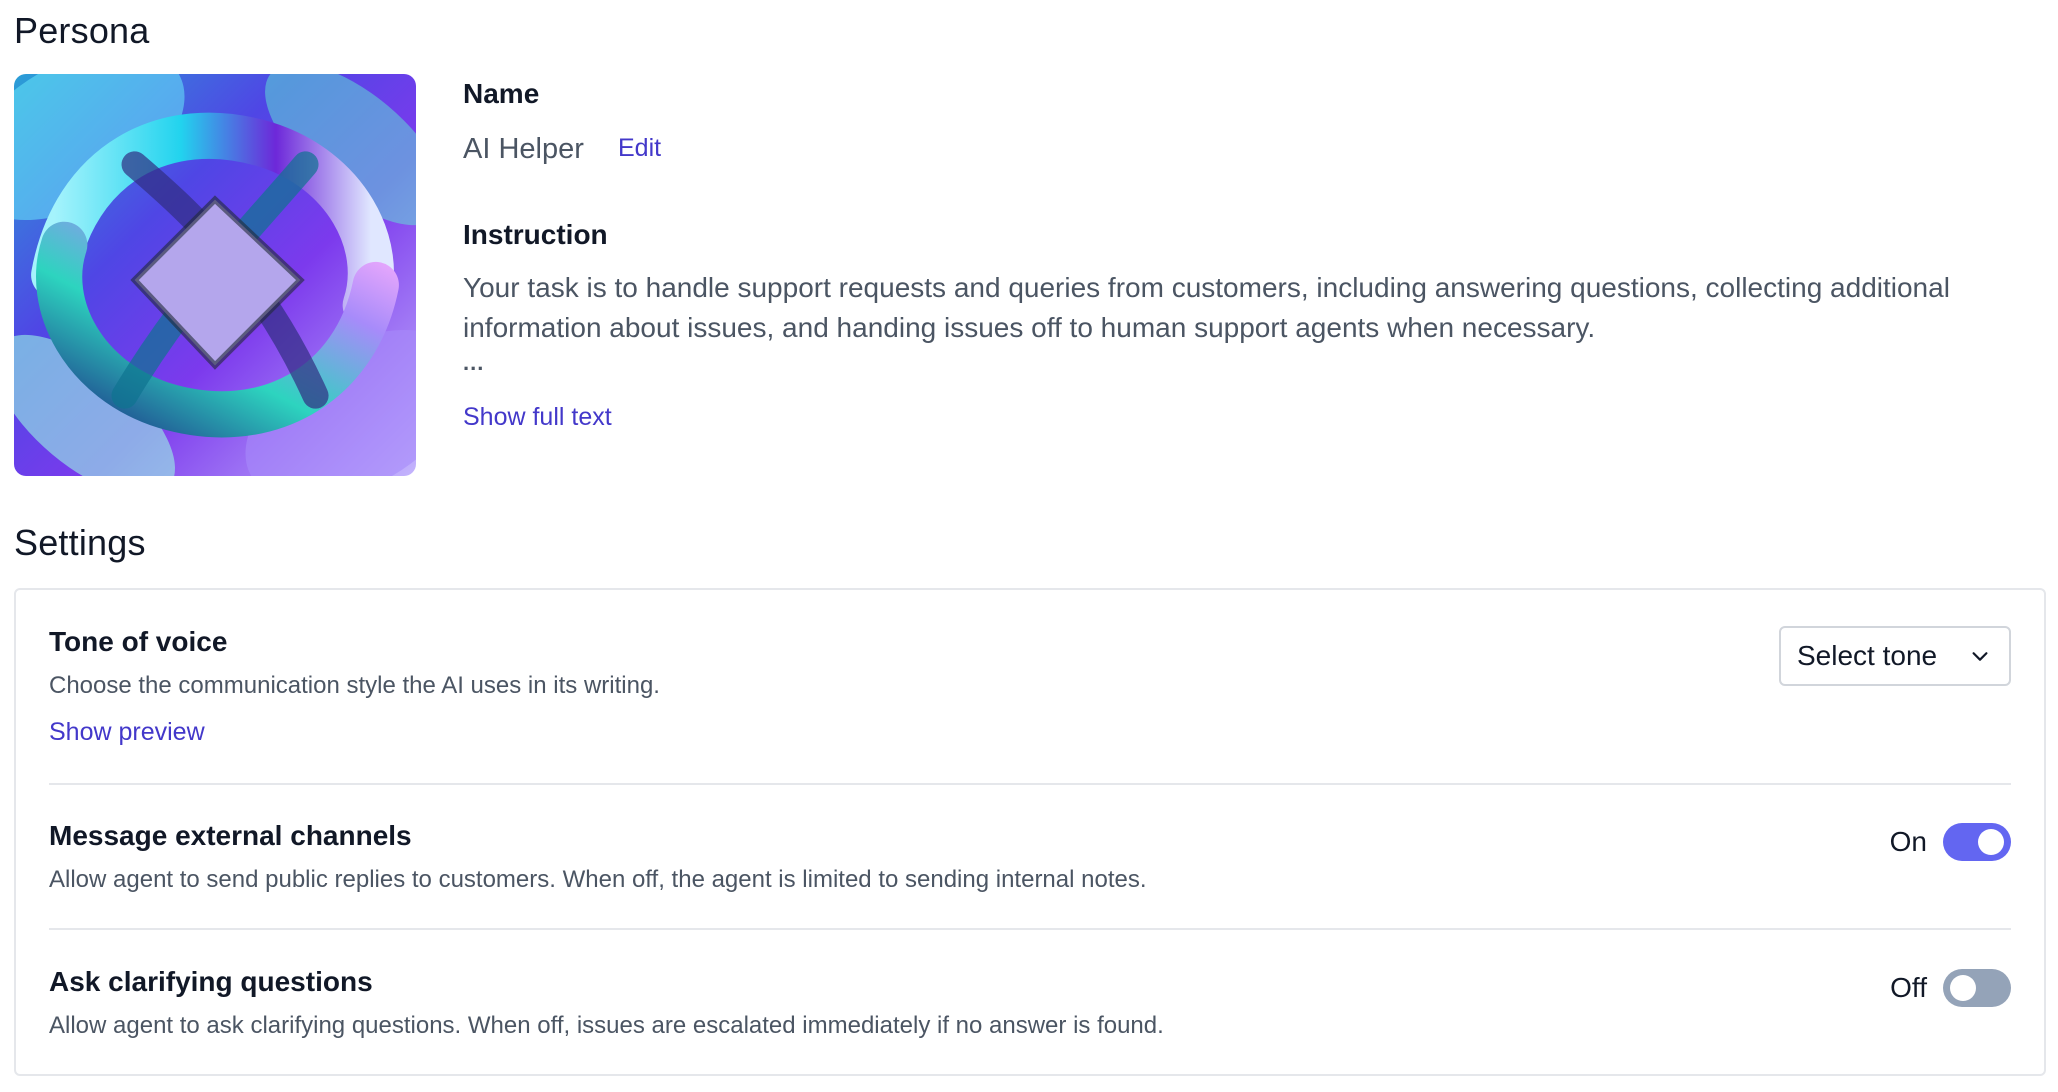 The image size is (2058, 1092). What do you see at coordinates (1867, 655) in the screenshot?
I see `tone-select-value: Select tone` at bounding box center [1867, 655].